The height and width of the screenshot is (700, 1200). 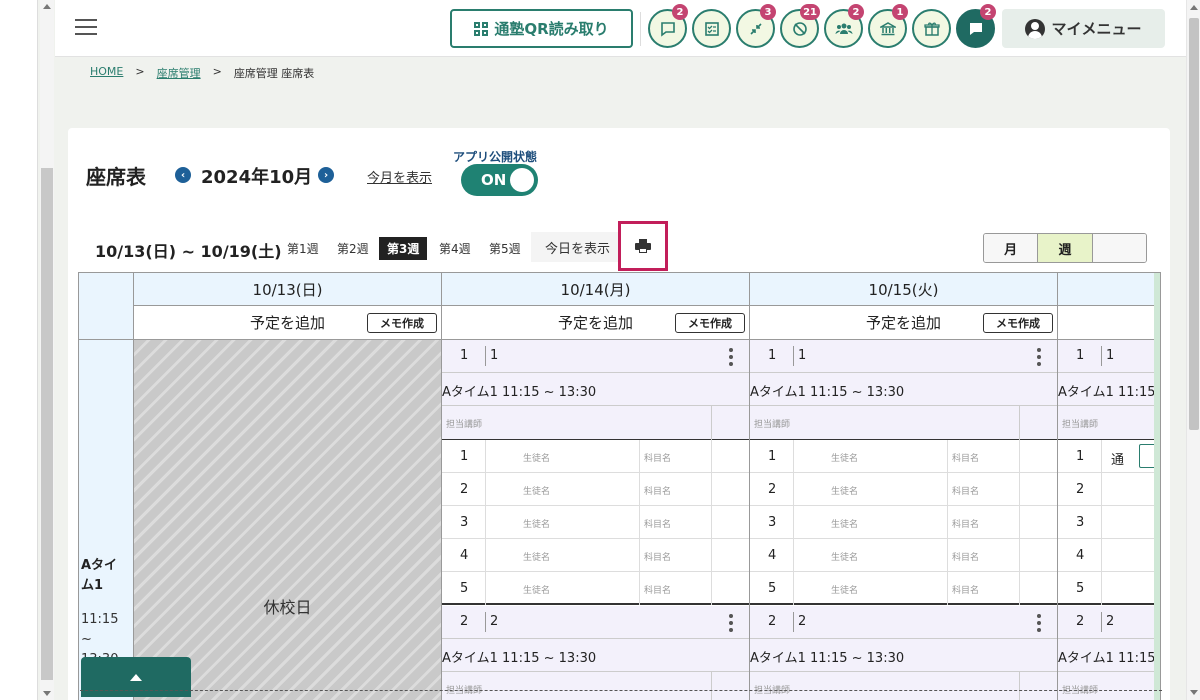 What do you see at coordinates (578, 247) in the screenshot?
I see `show-today-button: 今日を表示` at bounding box center [578, 247].